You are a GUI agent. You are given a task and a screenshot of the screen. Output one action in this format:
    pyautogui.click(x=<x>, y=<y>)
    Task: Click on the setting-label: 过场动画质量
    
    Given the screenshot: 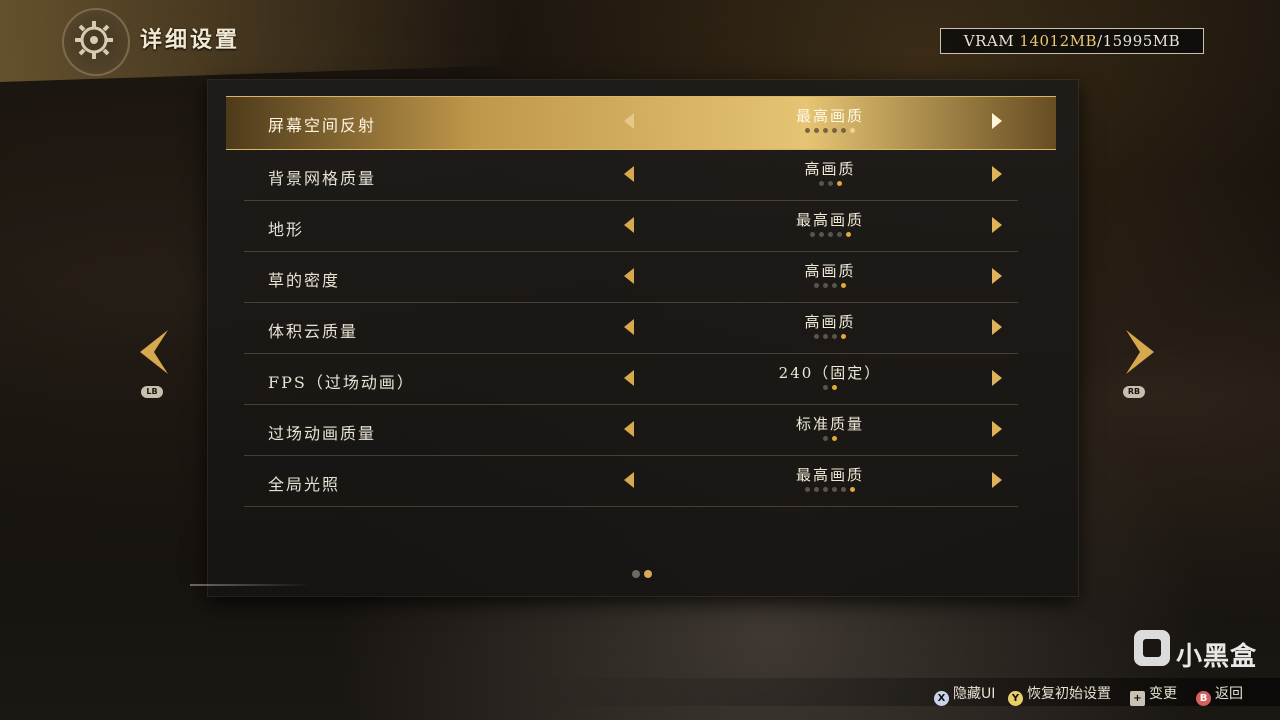 What is the action you would take?
    pyautogui.click(x=322, y=433)
    